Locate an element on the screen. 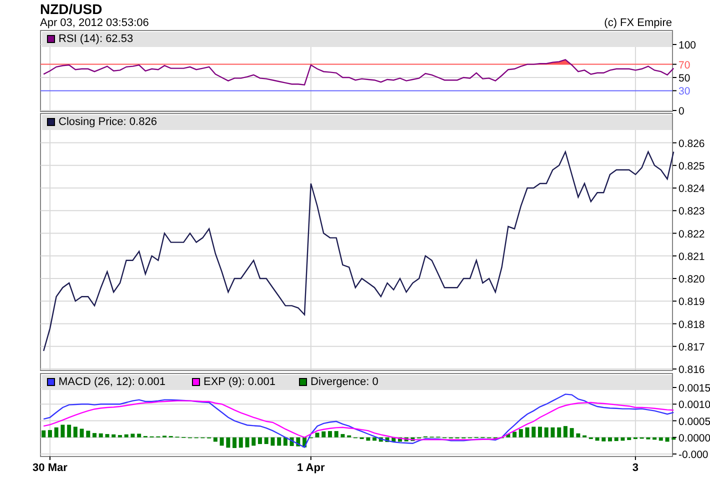 This screenshot has height=487, width=710. legend-label: MACD (26, 12): 0.001 is located at coordinates (112, 382).